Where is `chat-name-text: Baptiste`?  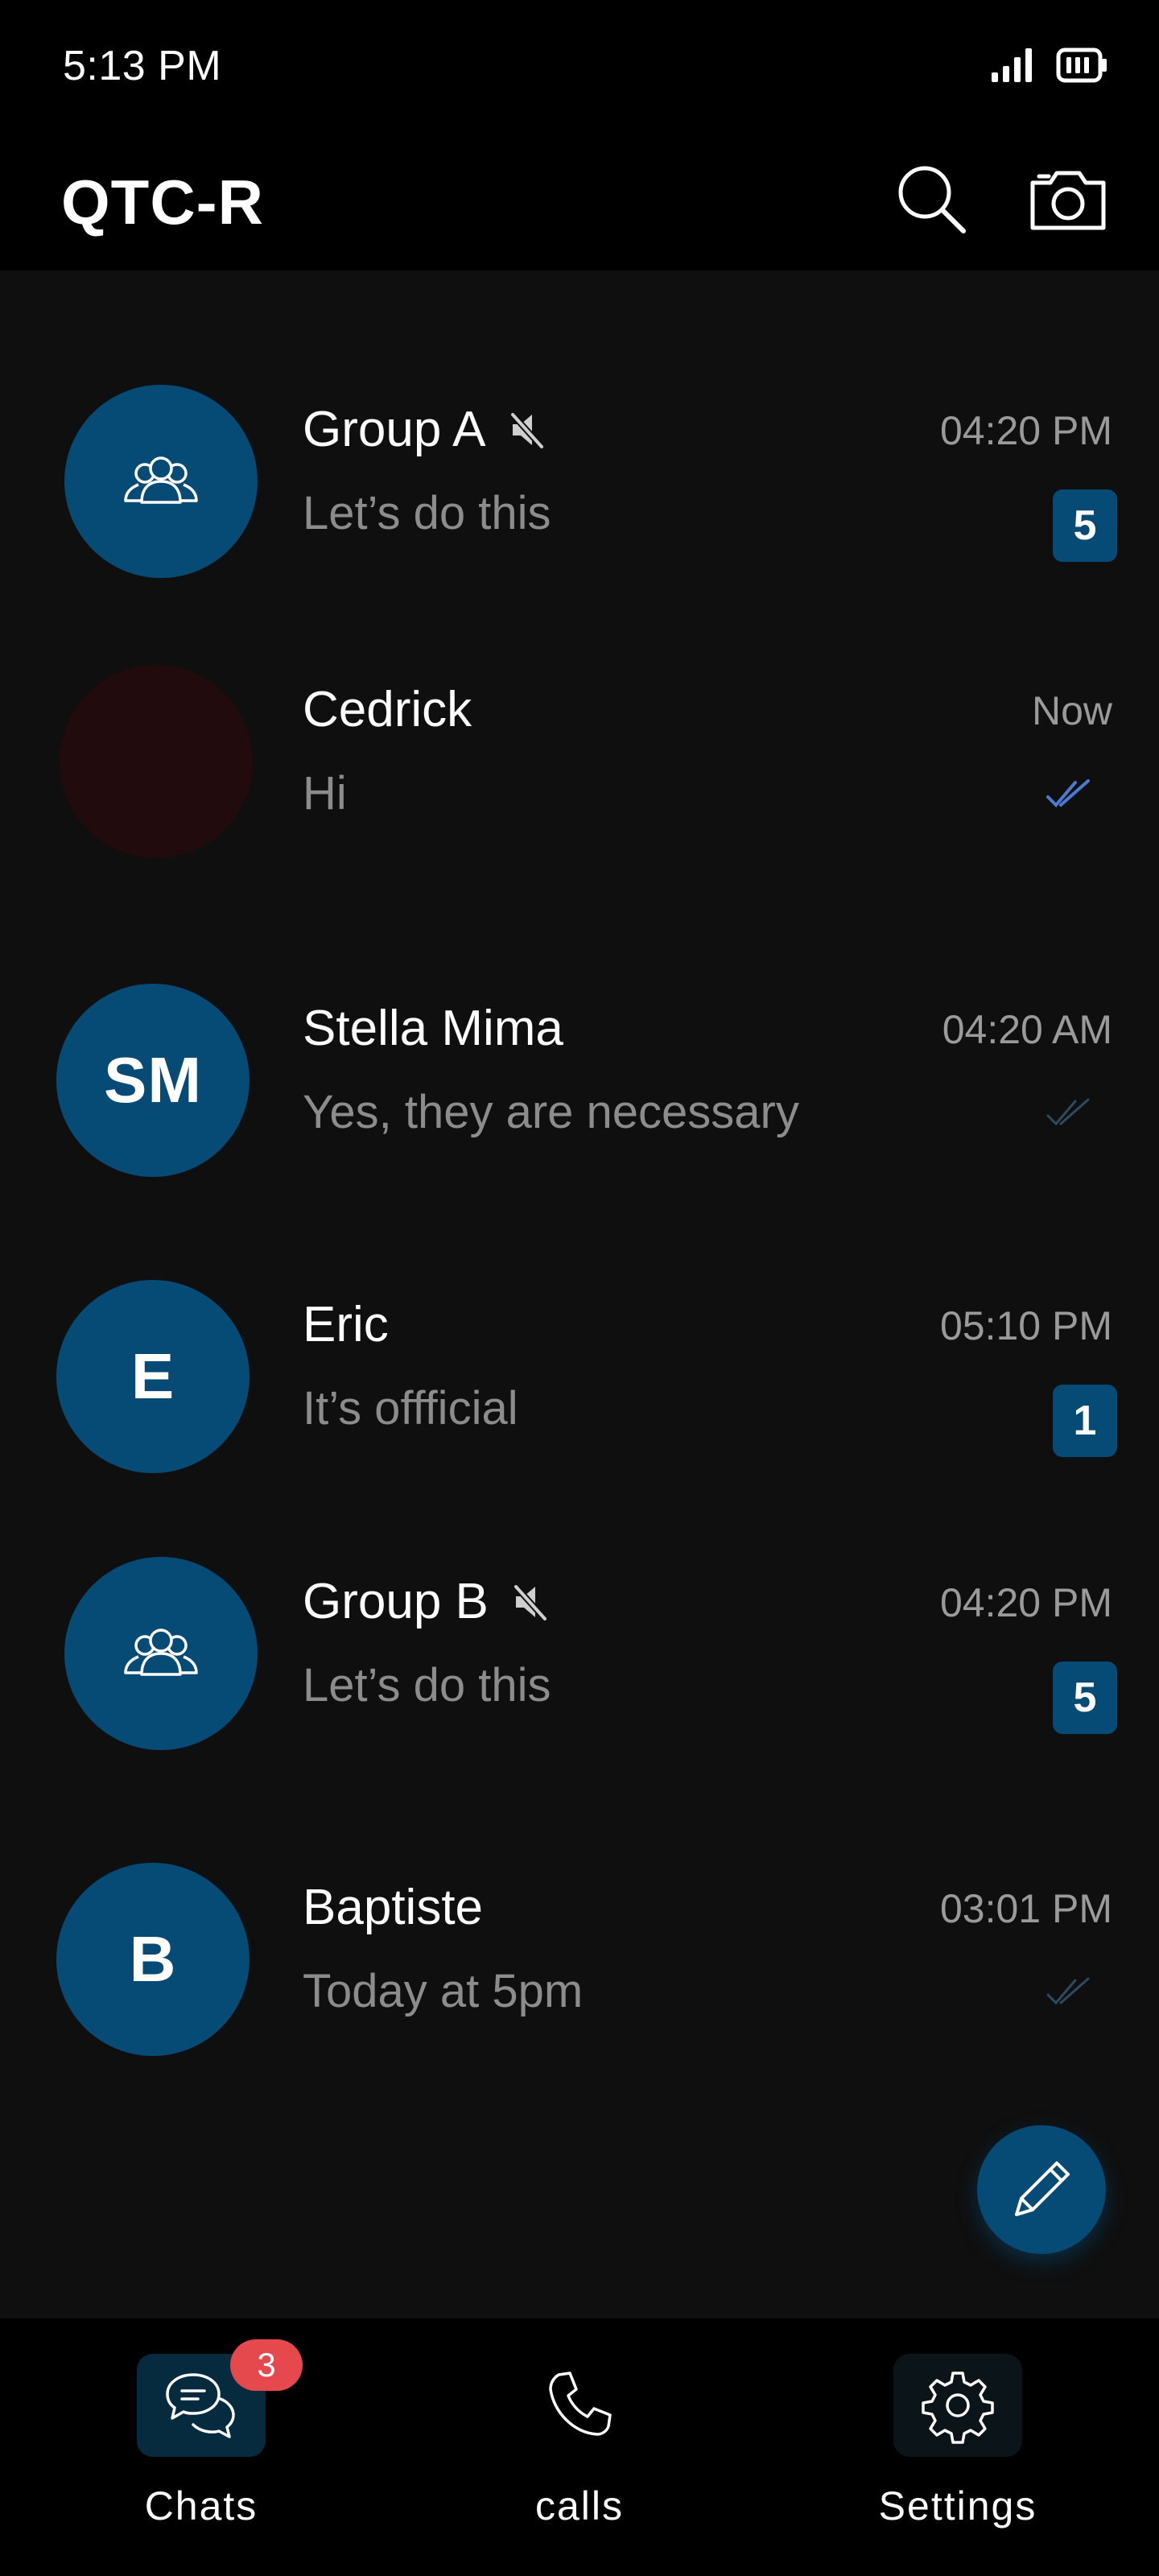
chat-name-text: Baptiste is located at coordinates (393, 1907).